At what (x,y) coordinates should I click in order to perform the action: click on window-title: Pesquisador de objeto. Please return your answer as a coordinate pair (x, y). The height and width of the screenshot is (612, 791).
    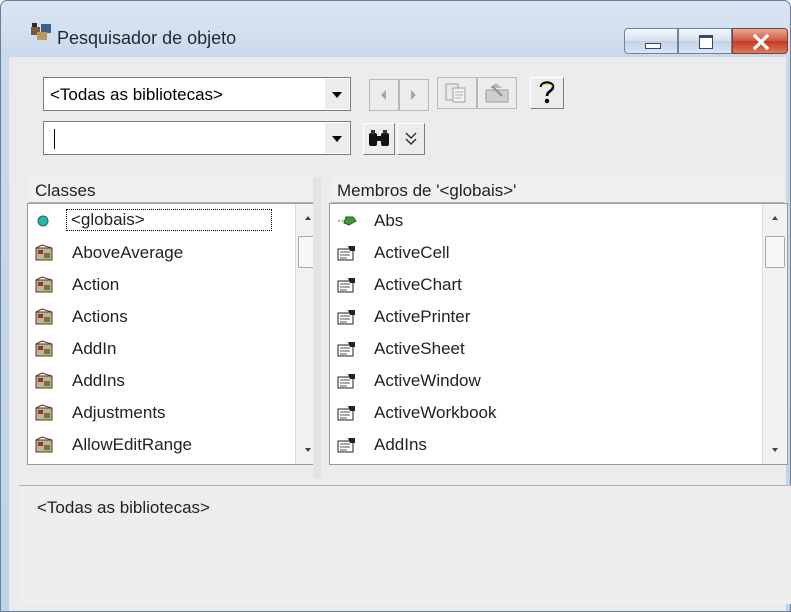
    Looking at the image, I should click on (147, 38).